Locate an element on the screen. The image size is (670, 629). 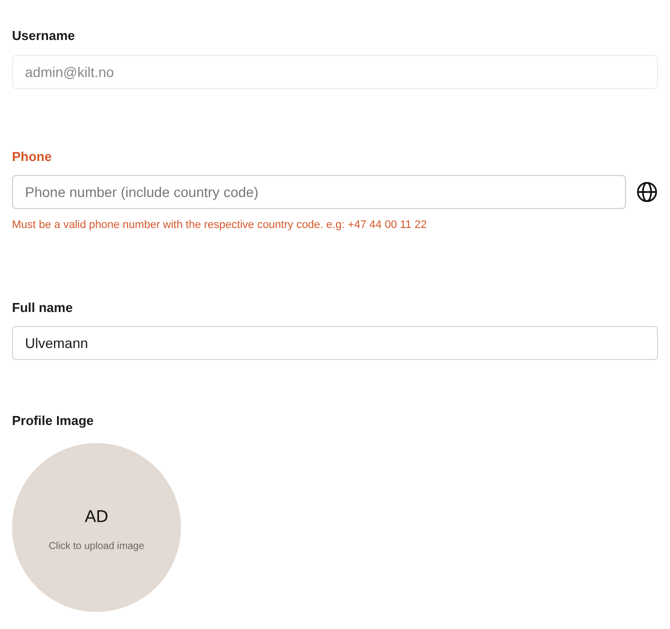
upload-hint: Click to upload image is located at coordinates (96, 547).